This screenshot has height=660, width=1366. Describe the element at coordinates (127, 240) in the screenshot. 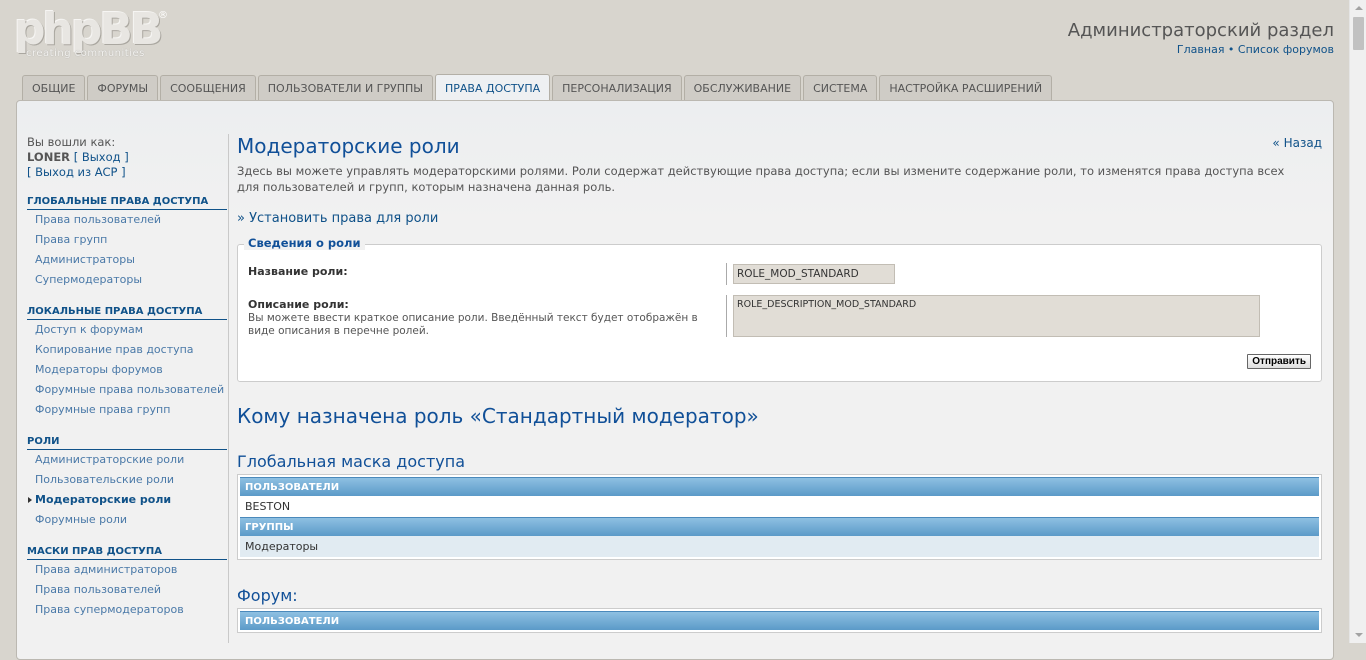

I see `menu-item-group-perms: Права групп` at that location.